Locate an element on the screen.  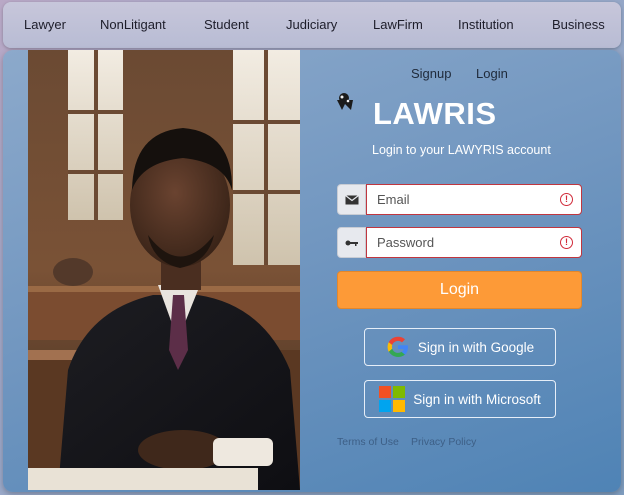
nav-item-lawyer: Lawyer is located at coordinates (45, 24).